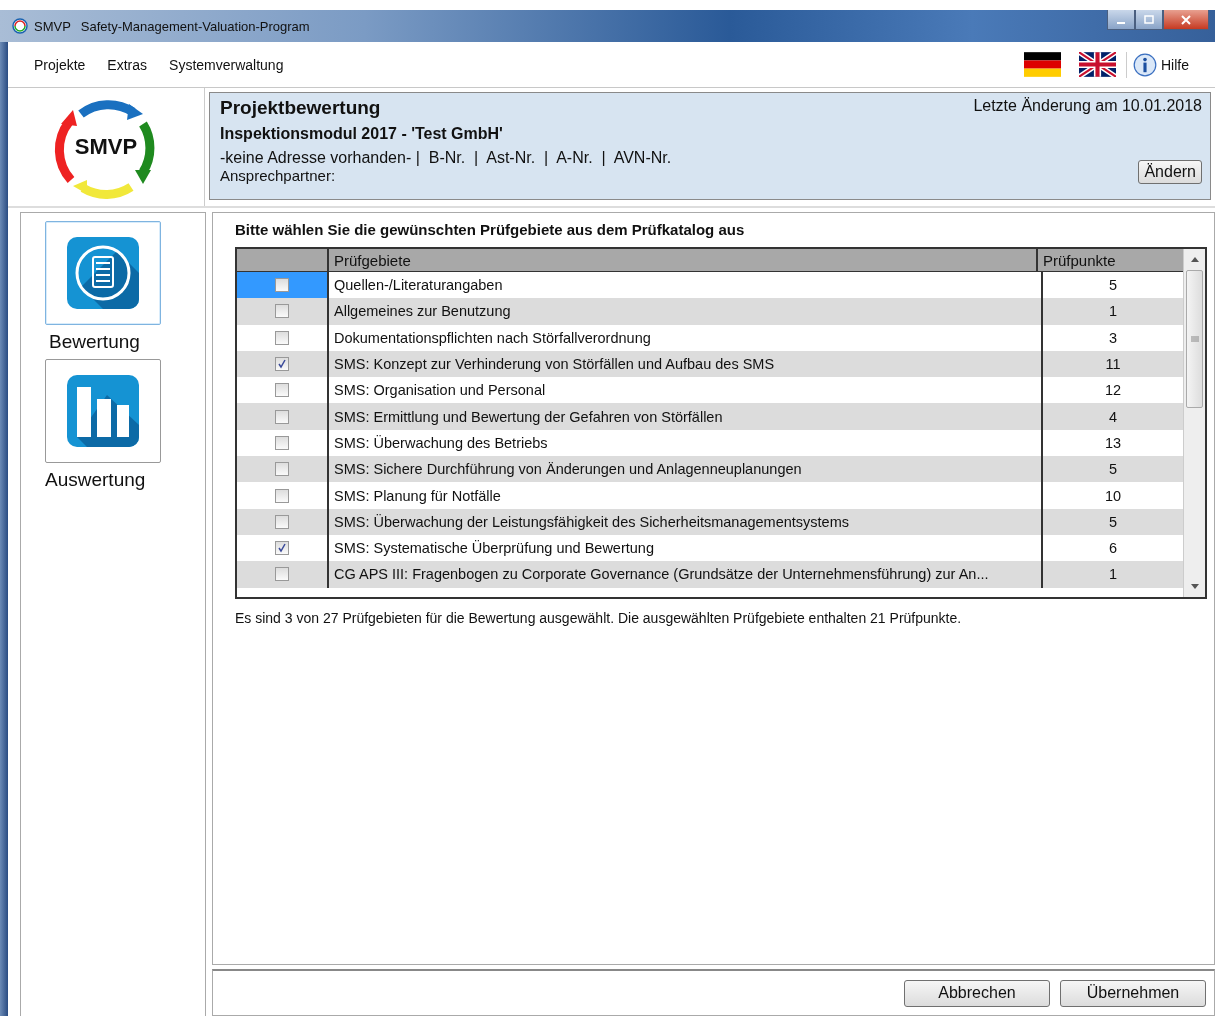 The height and width of the screenshot is (1016, 1215). I want to click on german-flag-icon, so click(1042, 64).